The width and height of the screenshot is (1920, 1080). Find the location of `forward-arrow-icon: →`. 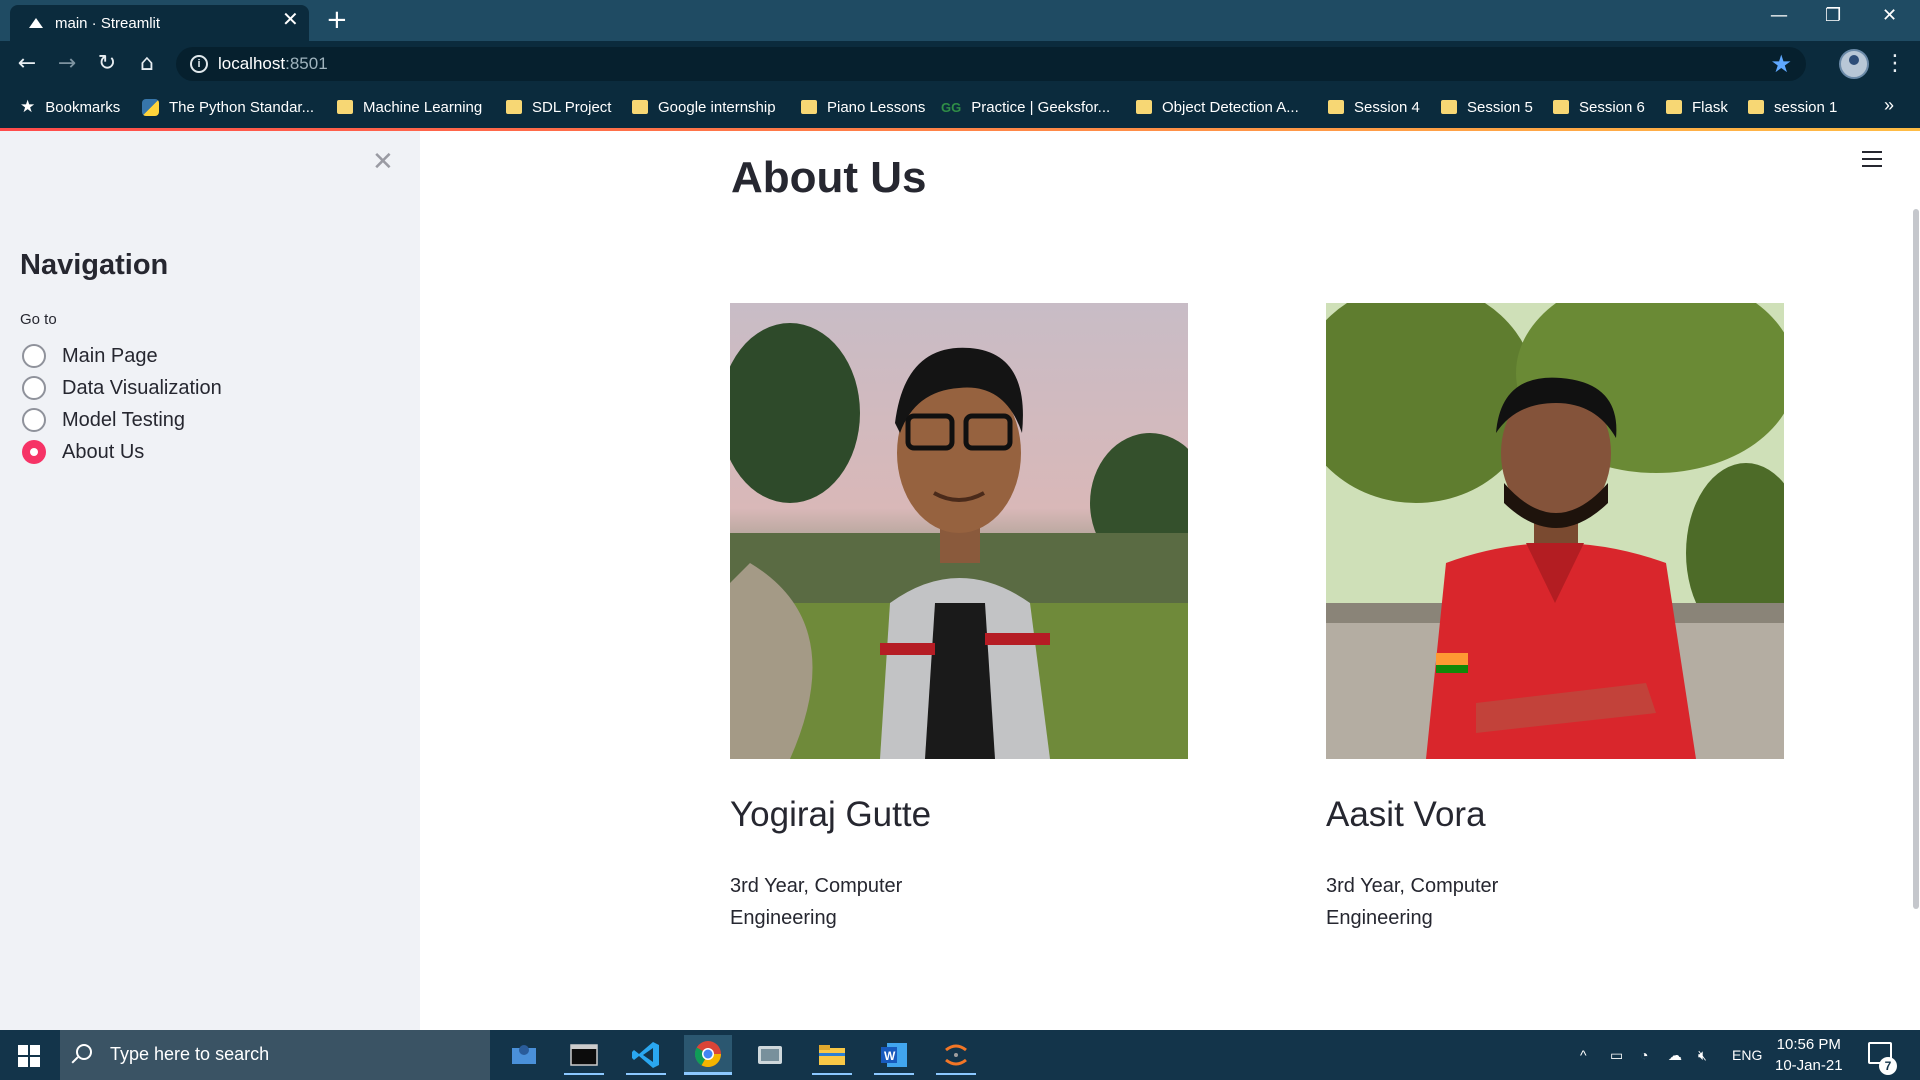

forward-arrow-icon: → is located at coordinates (67, 64).